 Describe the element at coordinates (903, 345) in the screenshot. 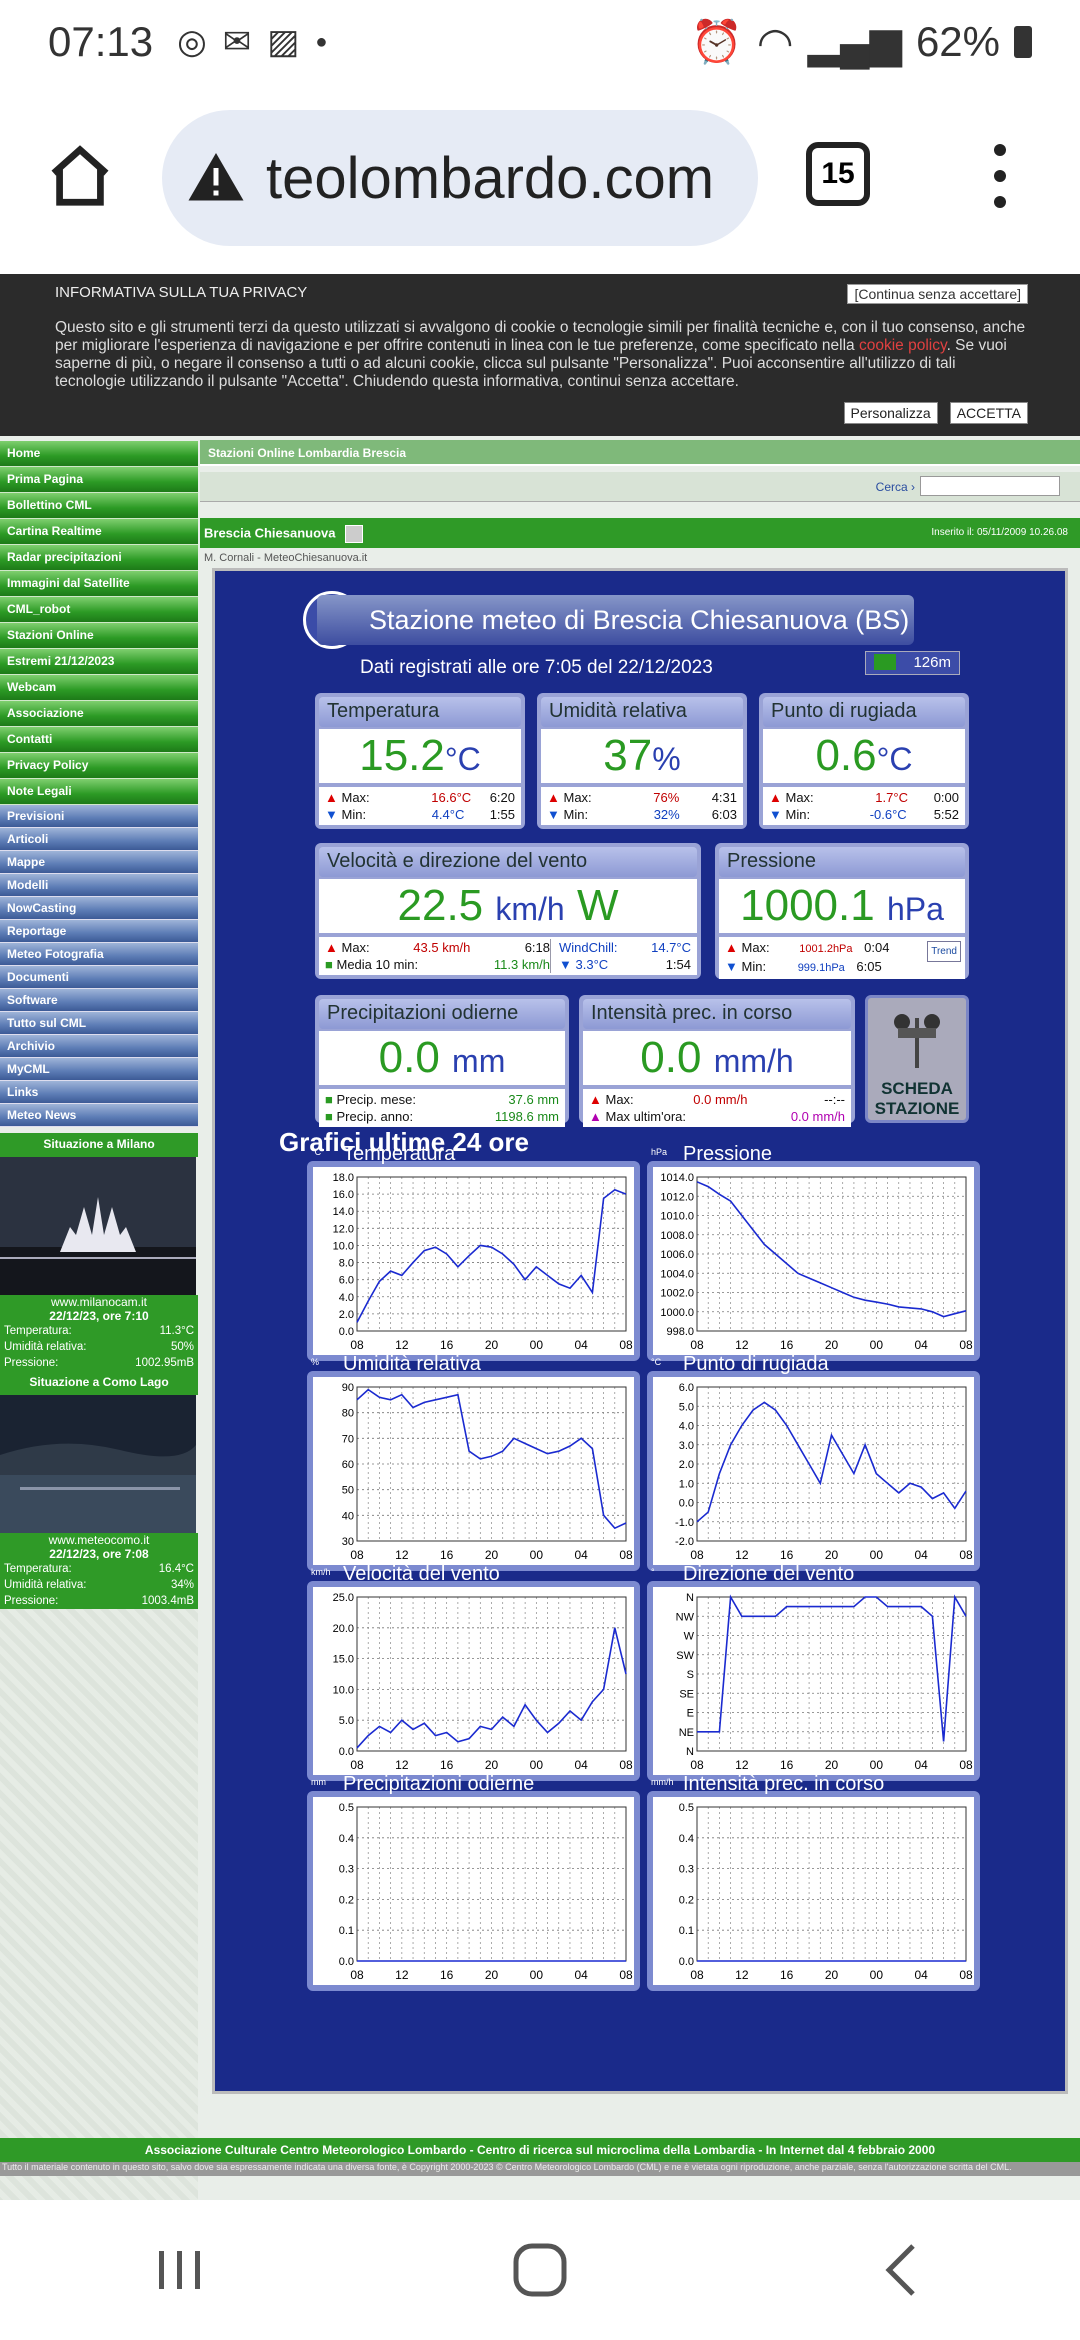

I see `cookie-policy-link: cookie policy` at that location.